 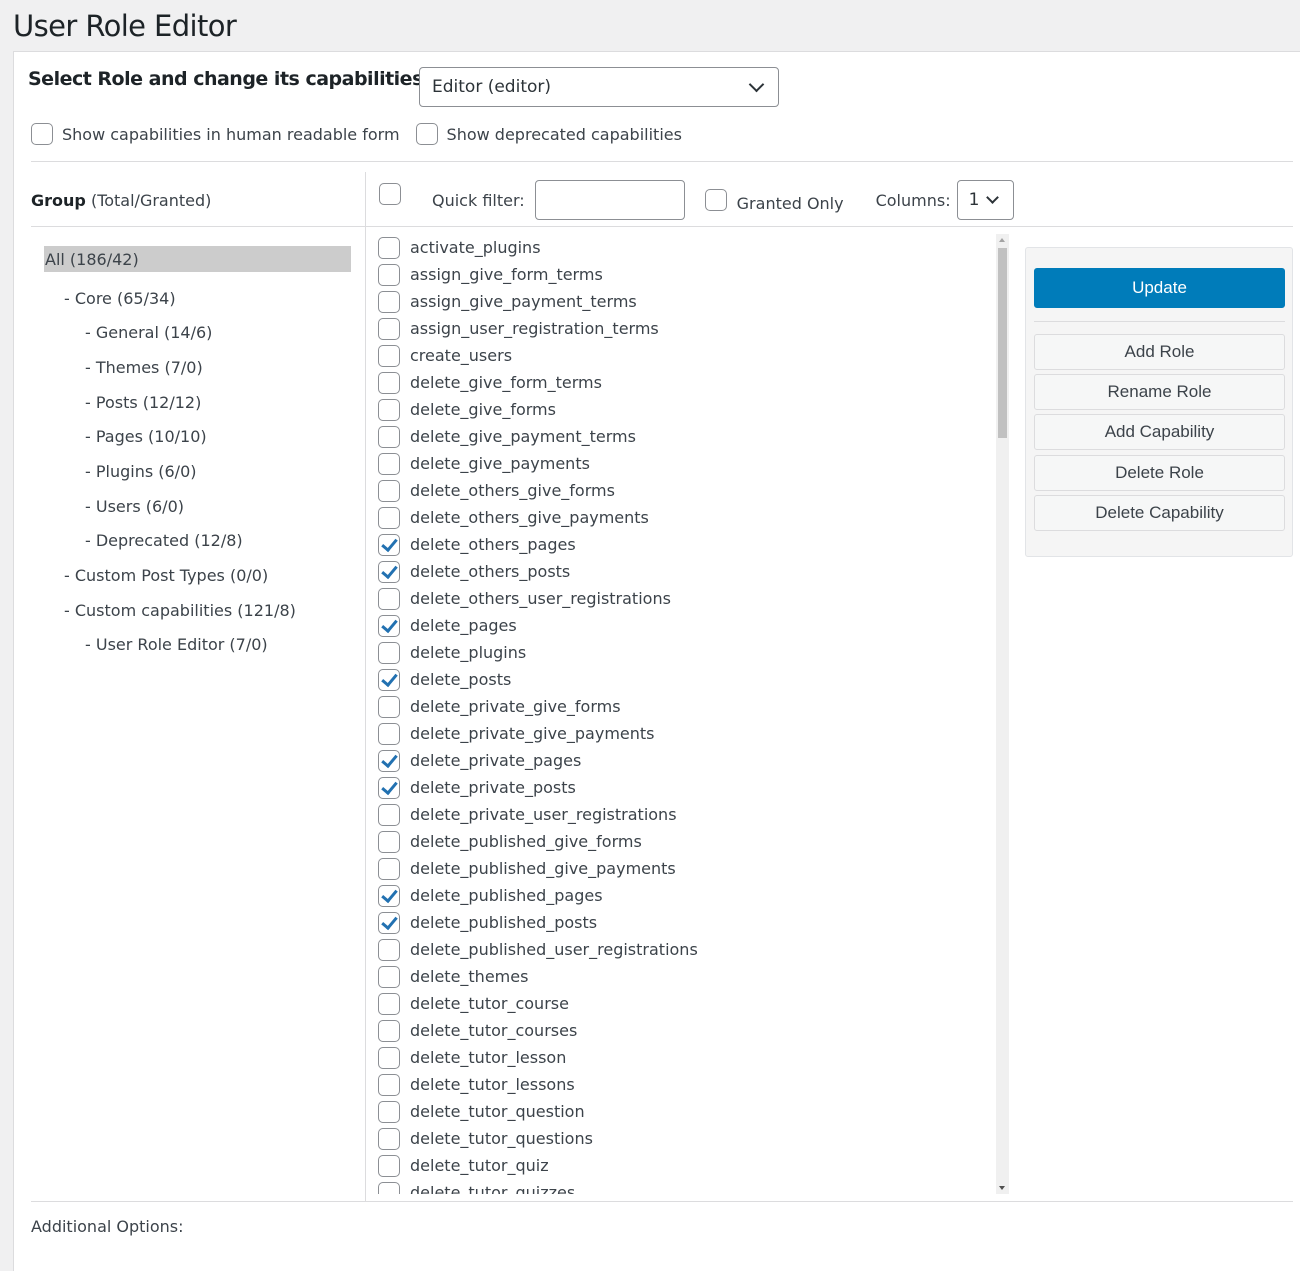 What do you see at coordinates (1159, 288) in the screenshot?
I see `update-button: Update` at bounding box center [1159, 288].